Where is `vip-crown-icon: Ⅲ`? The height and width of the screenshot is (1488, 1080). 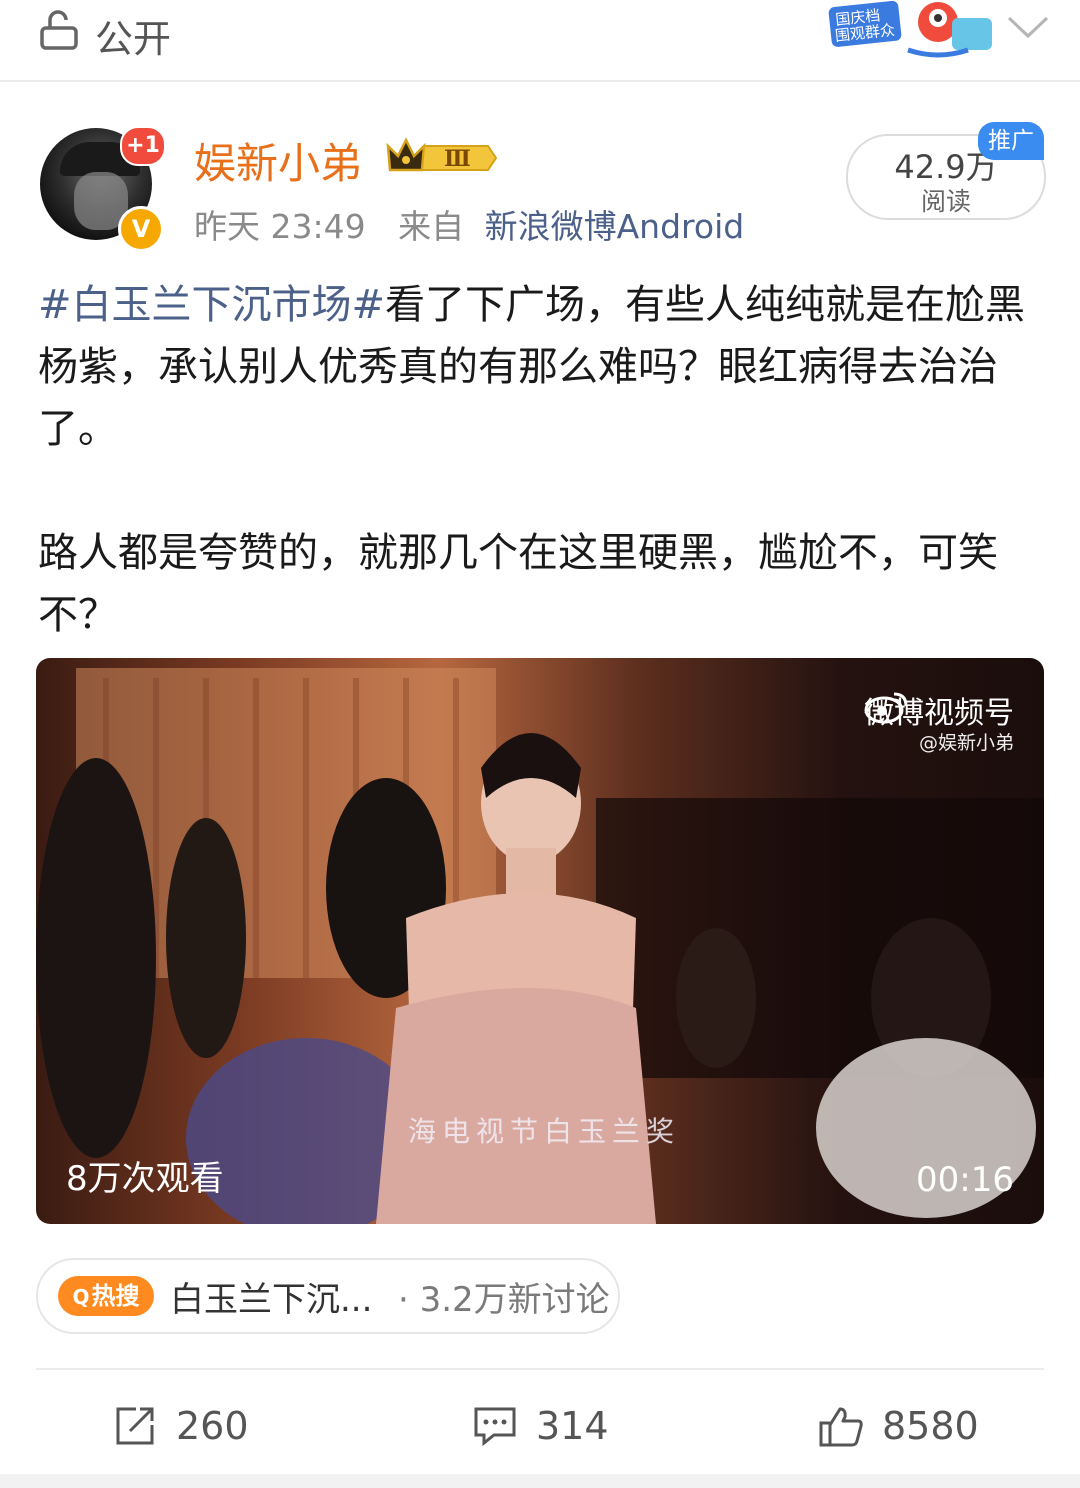
vip-crown-icon: Ⅲ is located at coordinates (442, 154).